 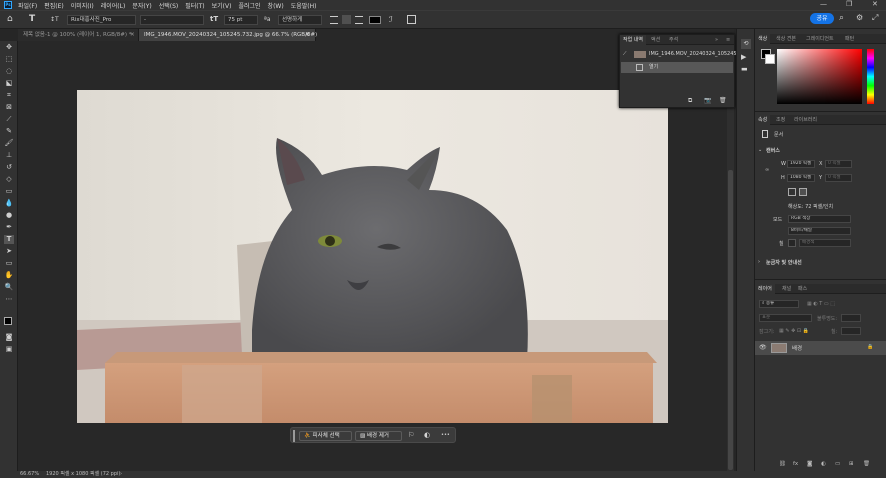 What do you see at coordinates (763, 120) in the screenshot?
I see `tab-properties: 속성` at bounding box center [763, 120].